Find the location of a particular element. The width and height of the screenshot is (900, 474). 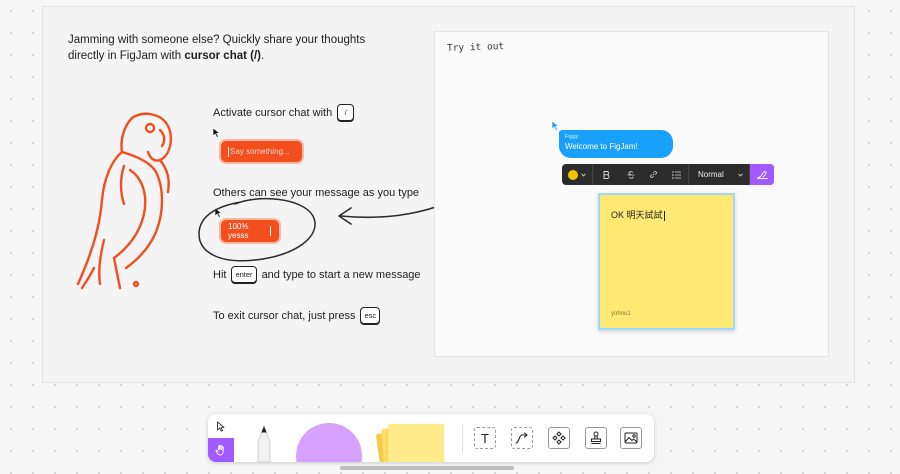

annotation-circle is located at coordinates (257, 229).